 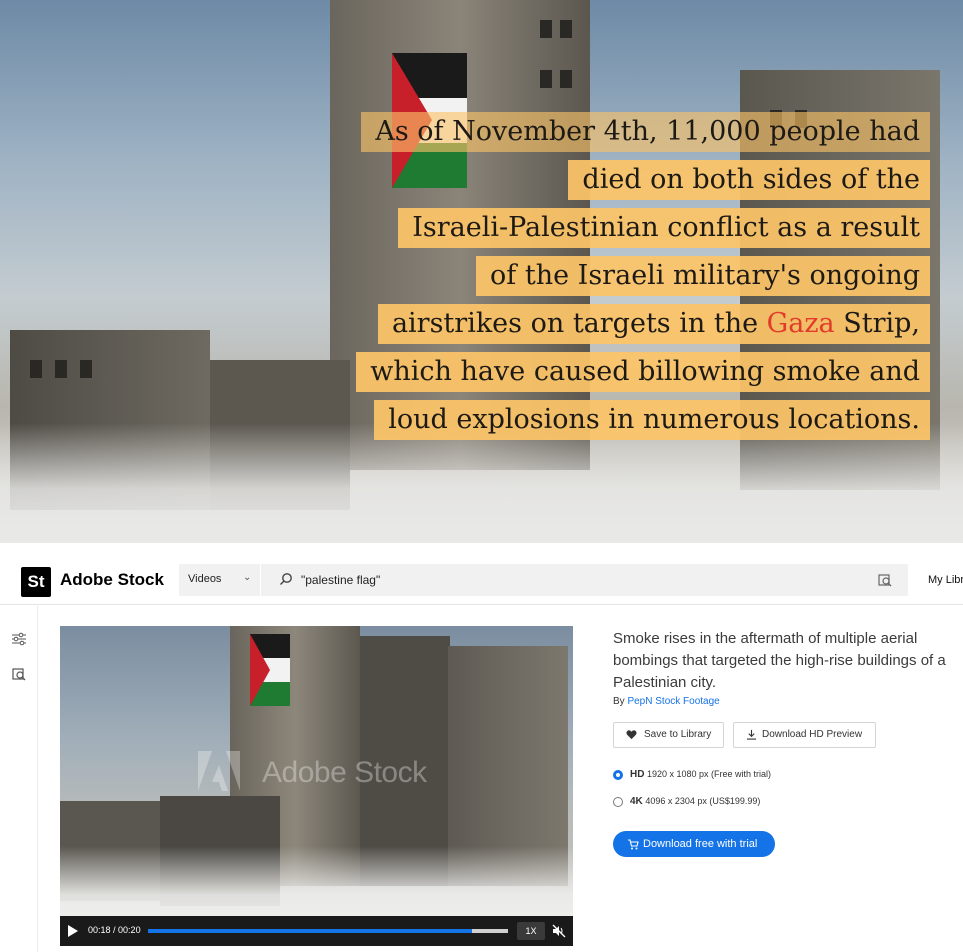 What do you see at coordinates (741, 774) in the screenshot?
I see `option-note: (Free with trial)` at bounding box center [741, 774].